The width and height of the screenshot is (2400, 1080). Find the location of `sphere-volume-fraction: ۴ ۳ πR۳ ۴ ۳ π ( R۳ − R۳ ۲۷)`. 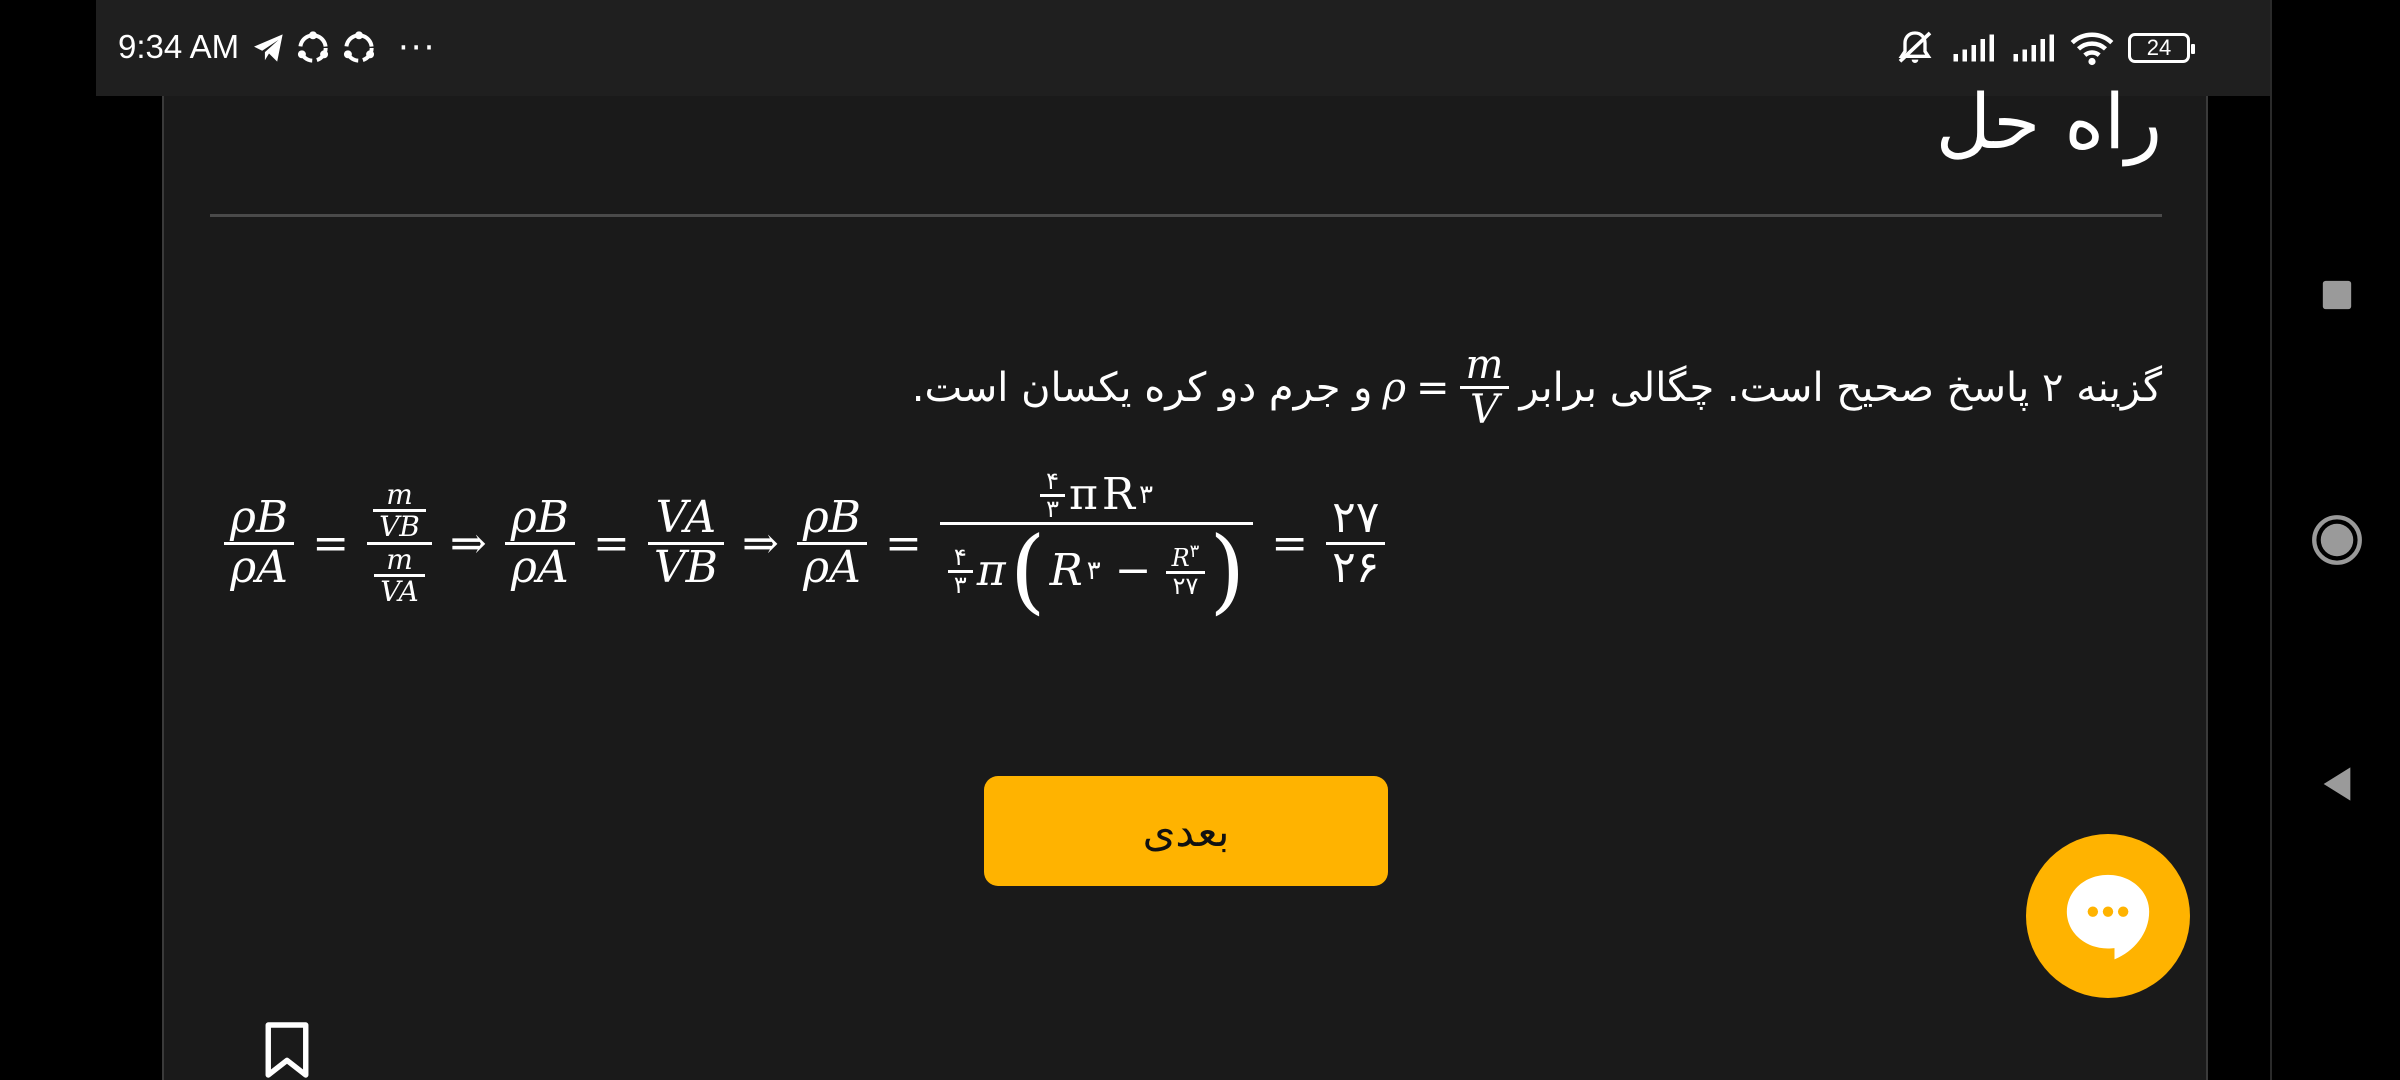

sphere-volume-fraction: ۴ ۳ πR۳ ۴ ۳ π ( R۳ − R۳ ۲۷) is located at coordinates (1096, 541).